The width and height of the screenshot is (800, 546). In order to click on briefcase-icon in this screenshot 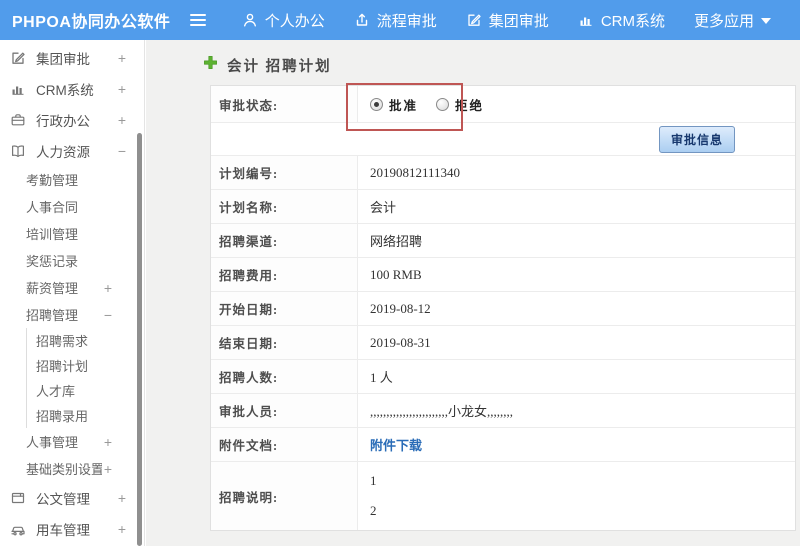, I will do `click(18, 120)`.